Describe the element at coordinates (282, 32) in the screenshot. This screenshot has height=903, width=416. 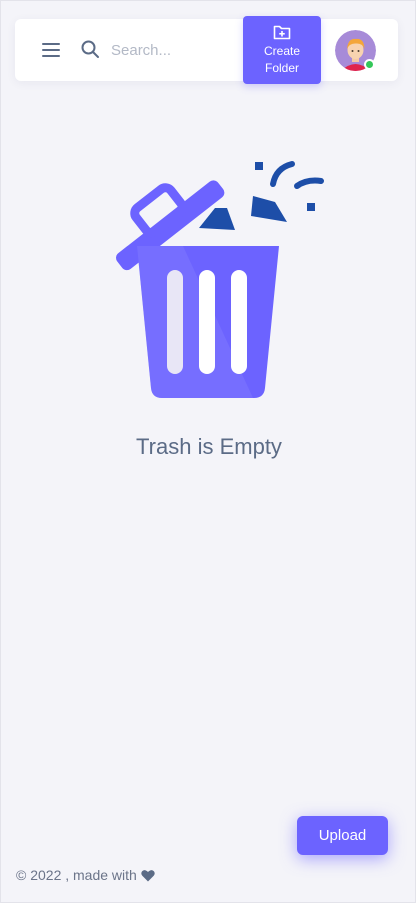
I see `folder-plus-icon` at that location.